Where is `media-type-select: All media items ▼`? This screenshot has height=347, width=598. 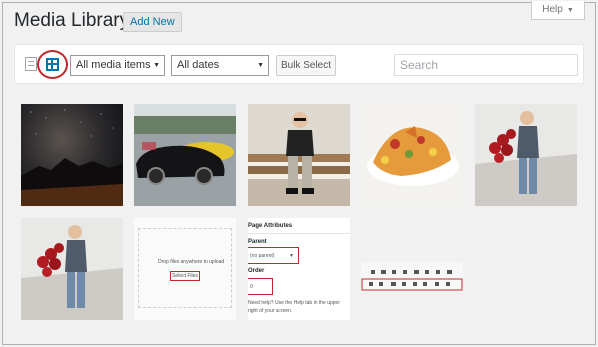
media-type-select: All media items ▼ is located at coordinates (117, 65).